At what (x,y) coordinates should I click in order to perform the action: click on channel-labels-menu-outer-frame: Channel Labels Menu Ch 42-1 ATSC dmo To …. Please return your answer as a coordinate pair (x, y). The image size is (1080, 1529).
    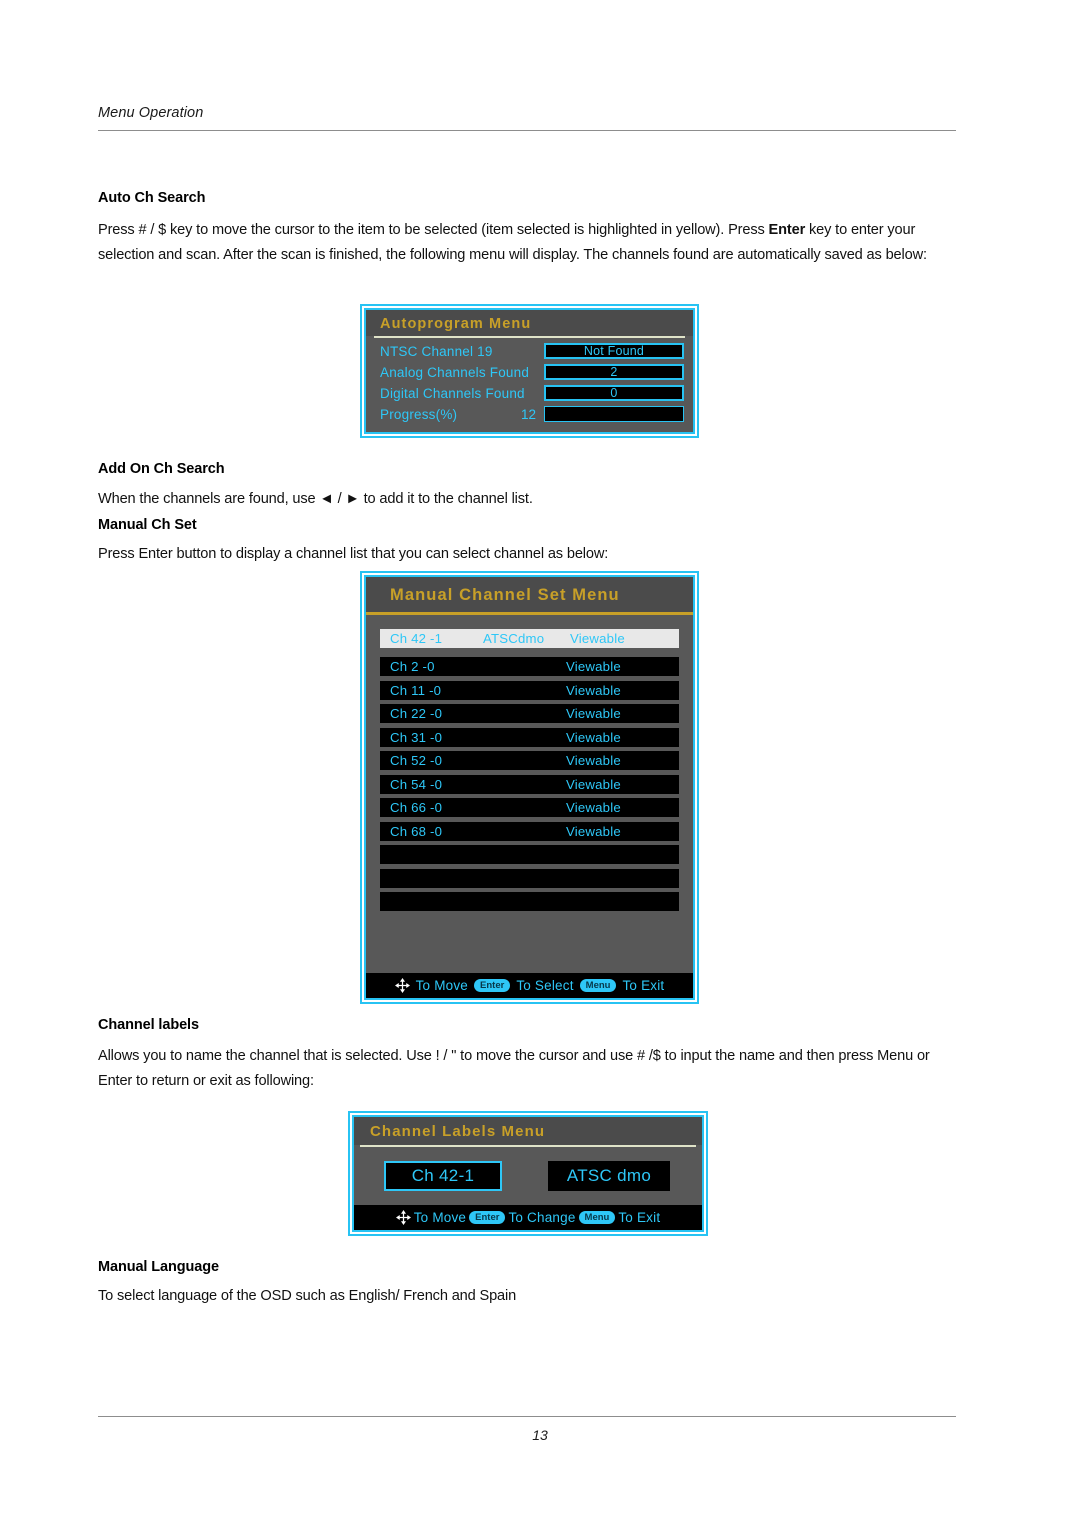
    Looking at the image, I should click on (528, 1173).